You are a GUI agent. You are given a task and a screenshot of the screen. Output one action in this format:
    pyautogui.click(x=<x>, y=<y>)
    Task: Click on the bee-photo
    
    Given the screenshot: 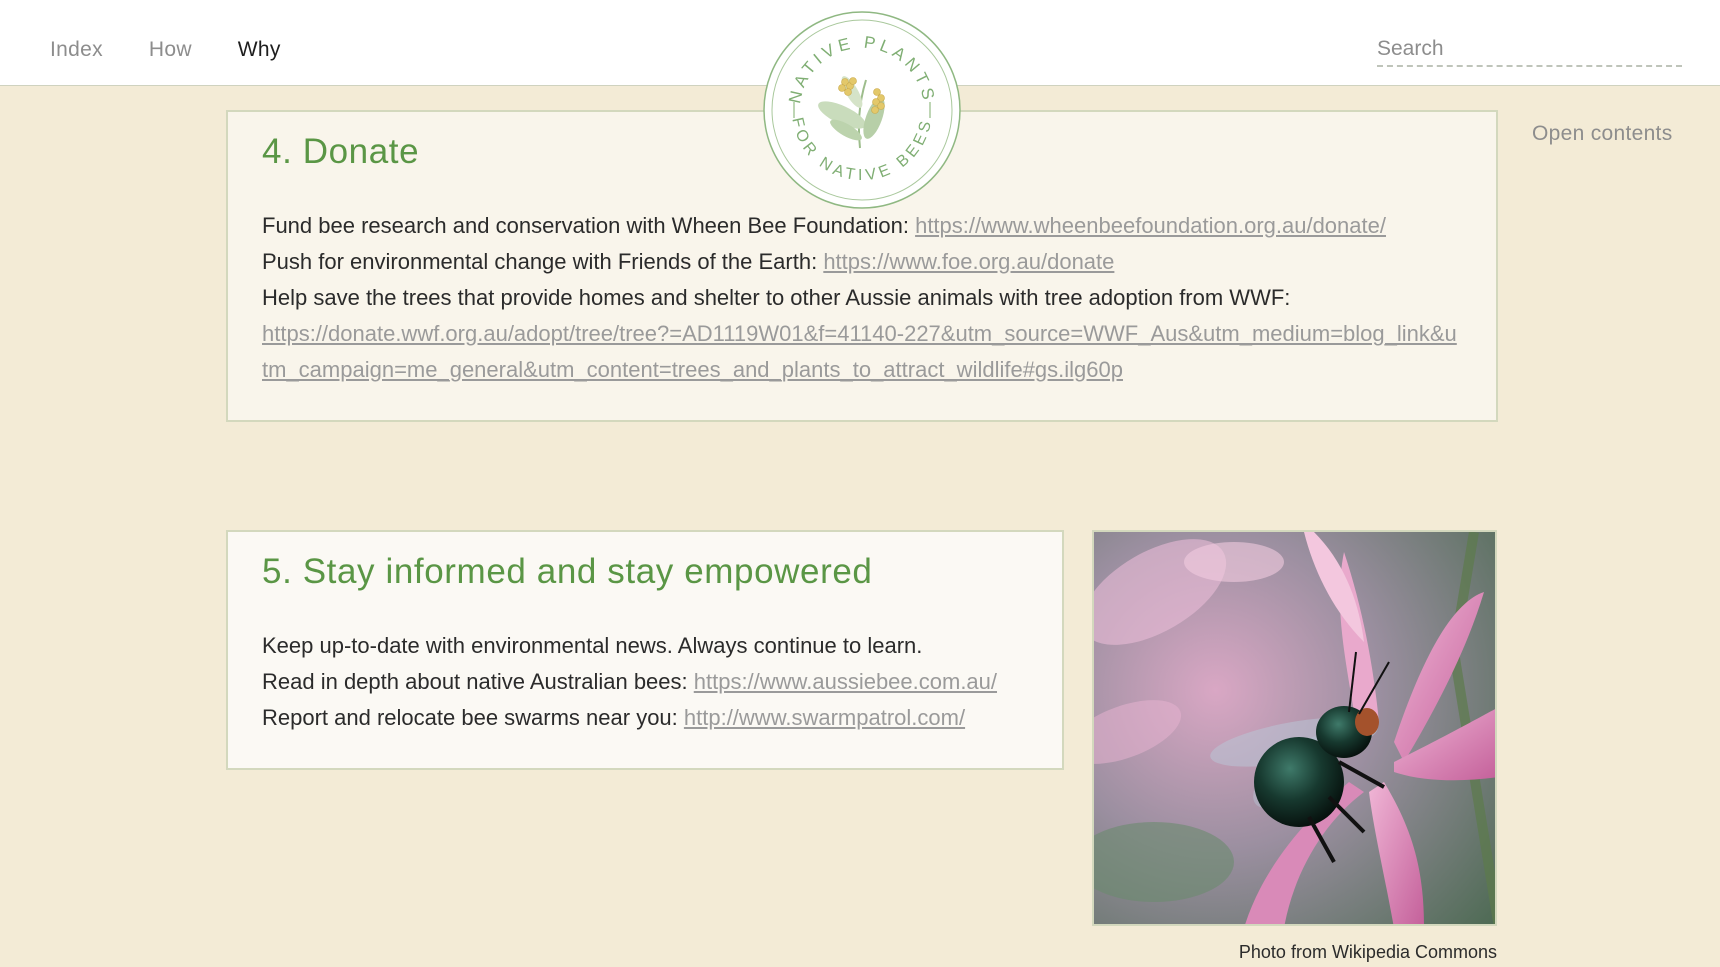 What is the action you would take?
    pyautogui.click(x=1294, y=728)
    